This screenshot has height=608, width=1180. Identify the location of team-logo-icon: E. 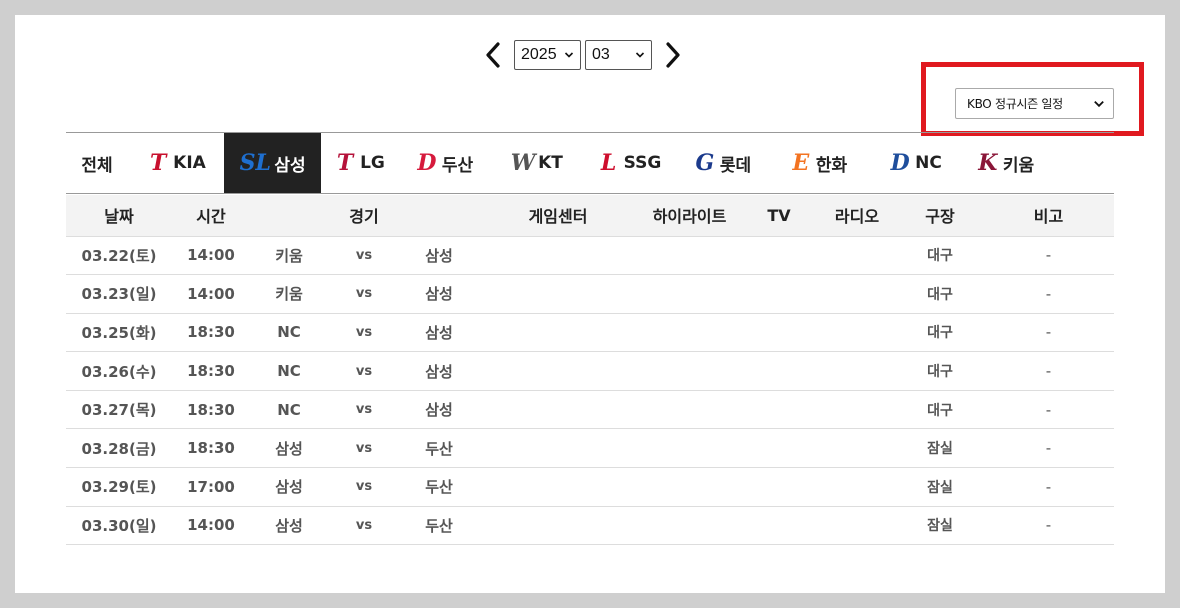
(801, 163).